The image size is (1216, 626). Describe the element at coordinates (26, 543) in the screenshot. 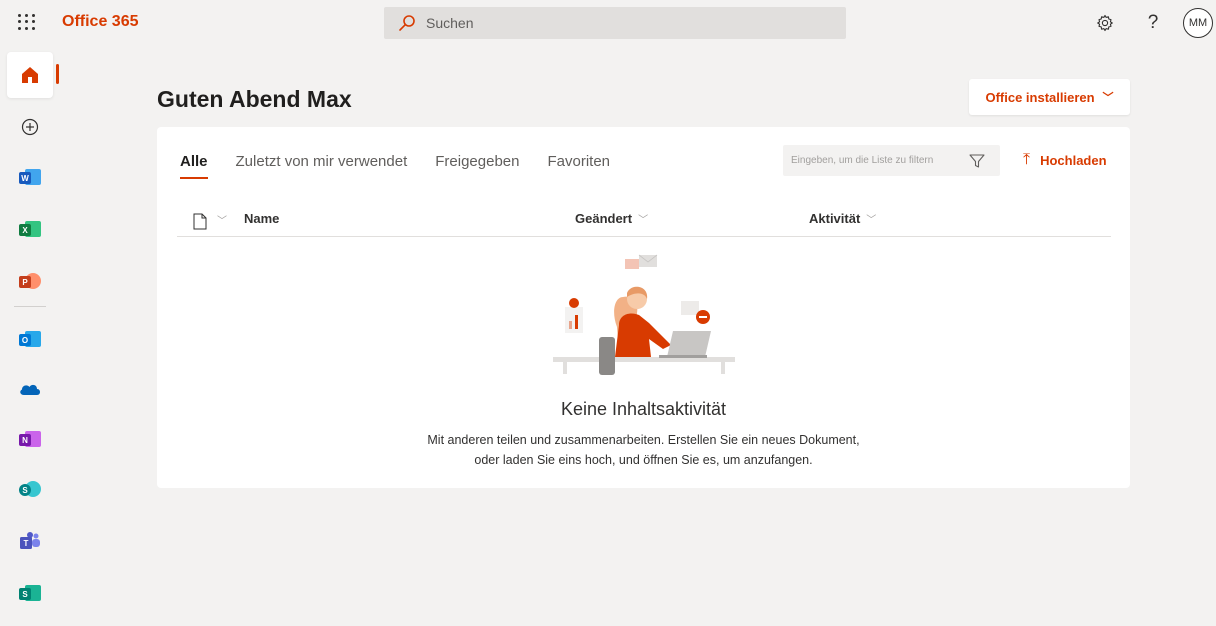

I see `svg-text: T` at that location.